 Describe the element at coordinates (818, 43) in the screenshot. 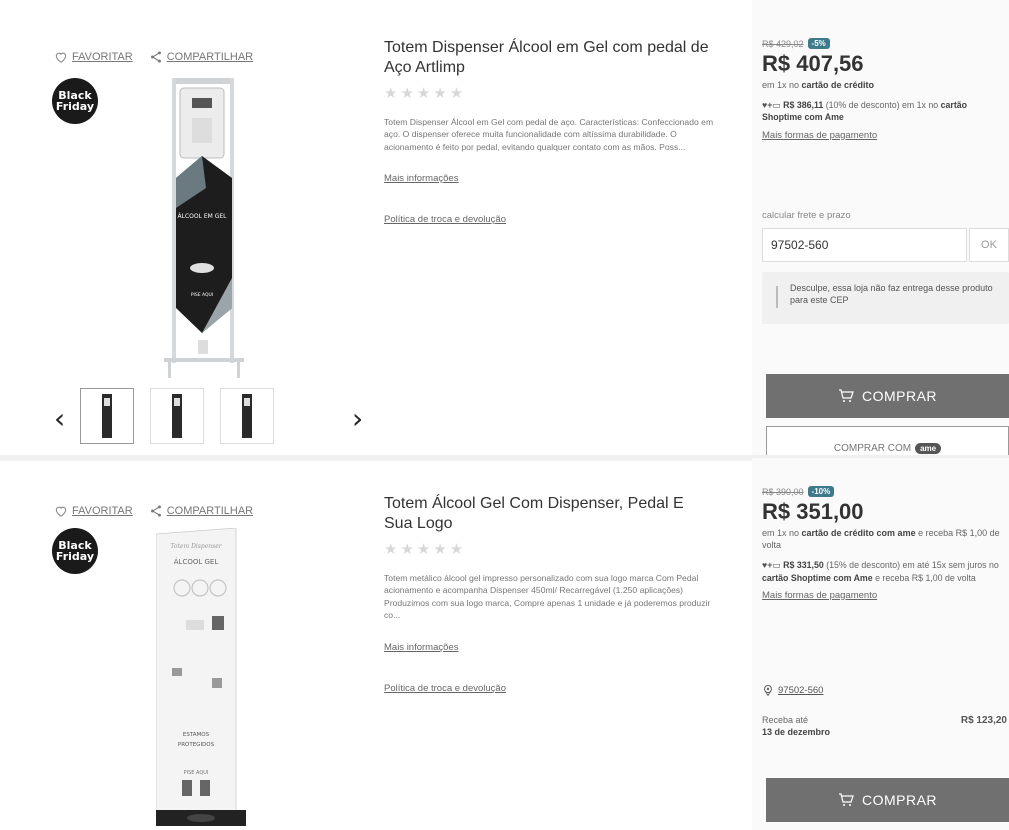

I see `discount-badge: -5%` at that location.